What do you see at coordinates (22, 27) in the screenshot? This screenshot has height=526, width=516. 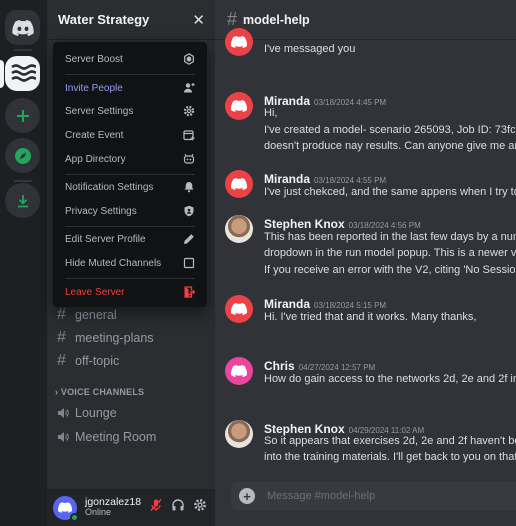 I see `discord-home-button` at bounding box center [22, 27].